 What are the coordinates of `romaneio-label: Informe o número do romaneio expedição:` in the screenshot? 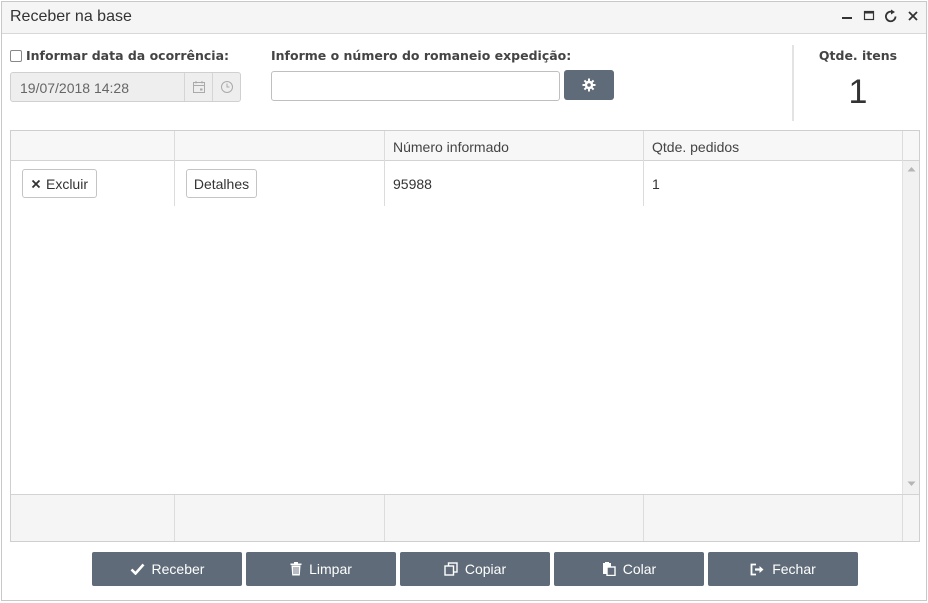 It's located at (421, 55).